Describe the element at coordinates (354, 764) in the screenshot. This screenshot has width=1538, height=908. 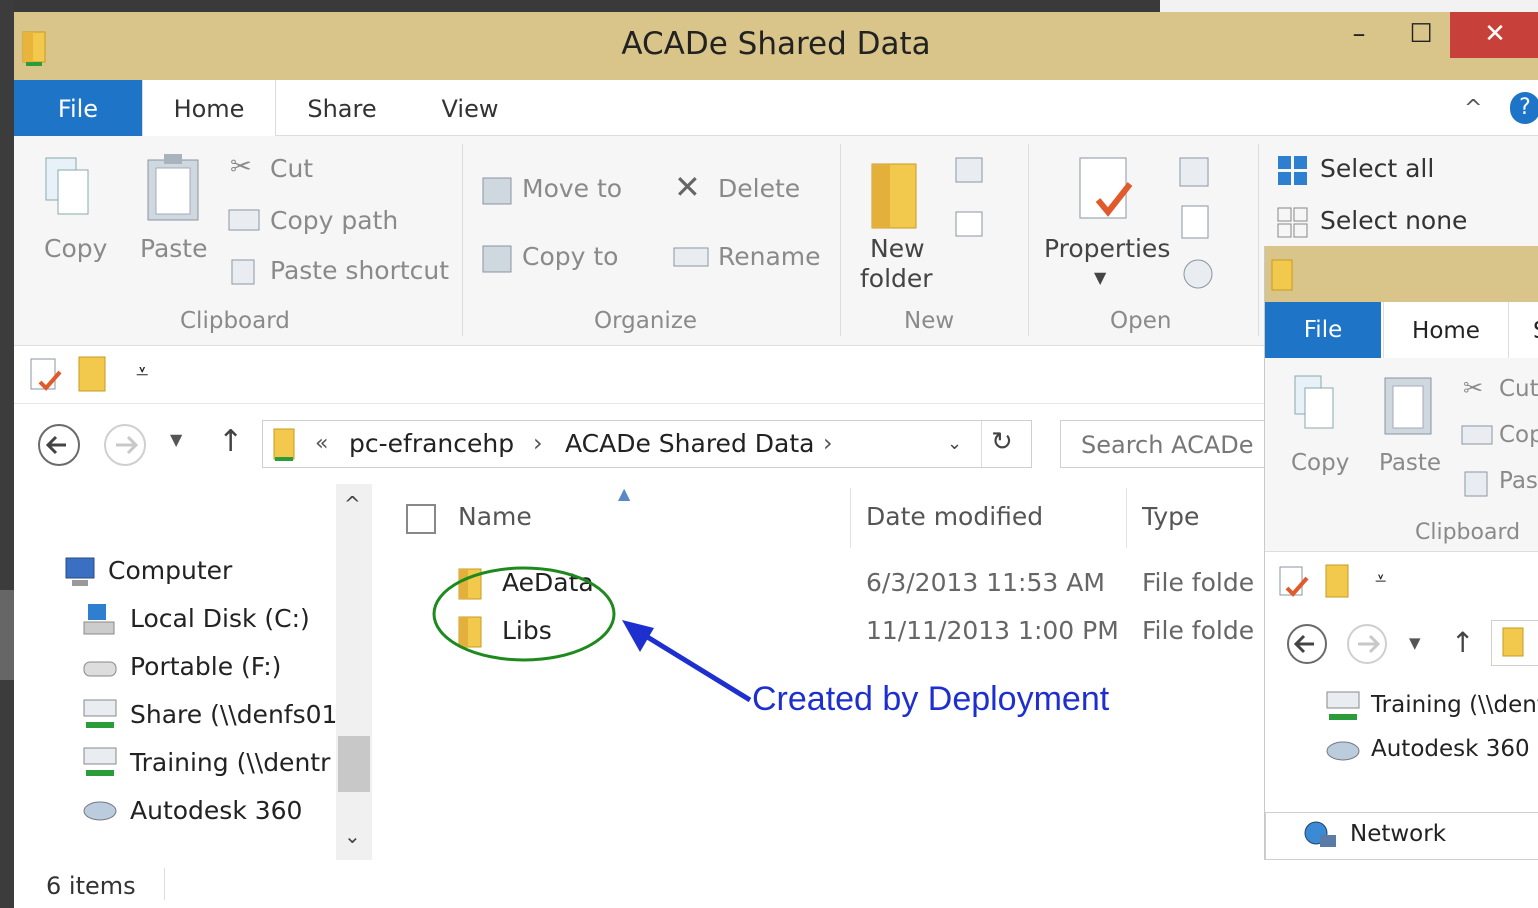
I see `scroll-thumb` at that location.